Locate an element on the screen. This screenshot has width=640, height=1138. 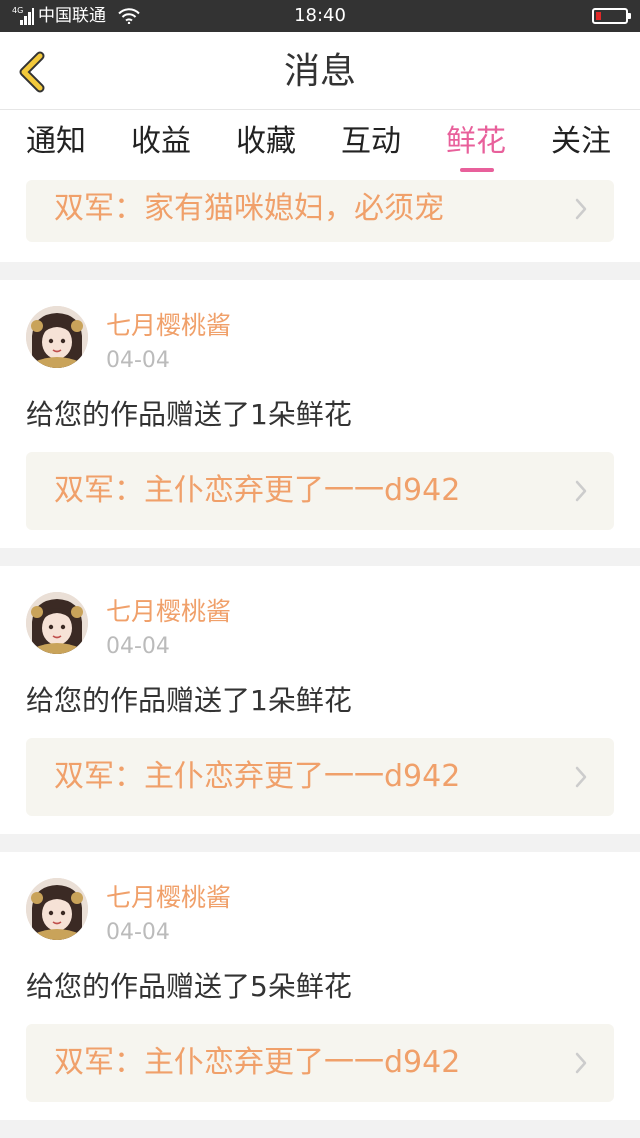
message-text: 给您的作品赠送了5朵鲜花 is located at coordinates (189, 986).